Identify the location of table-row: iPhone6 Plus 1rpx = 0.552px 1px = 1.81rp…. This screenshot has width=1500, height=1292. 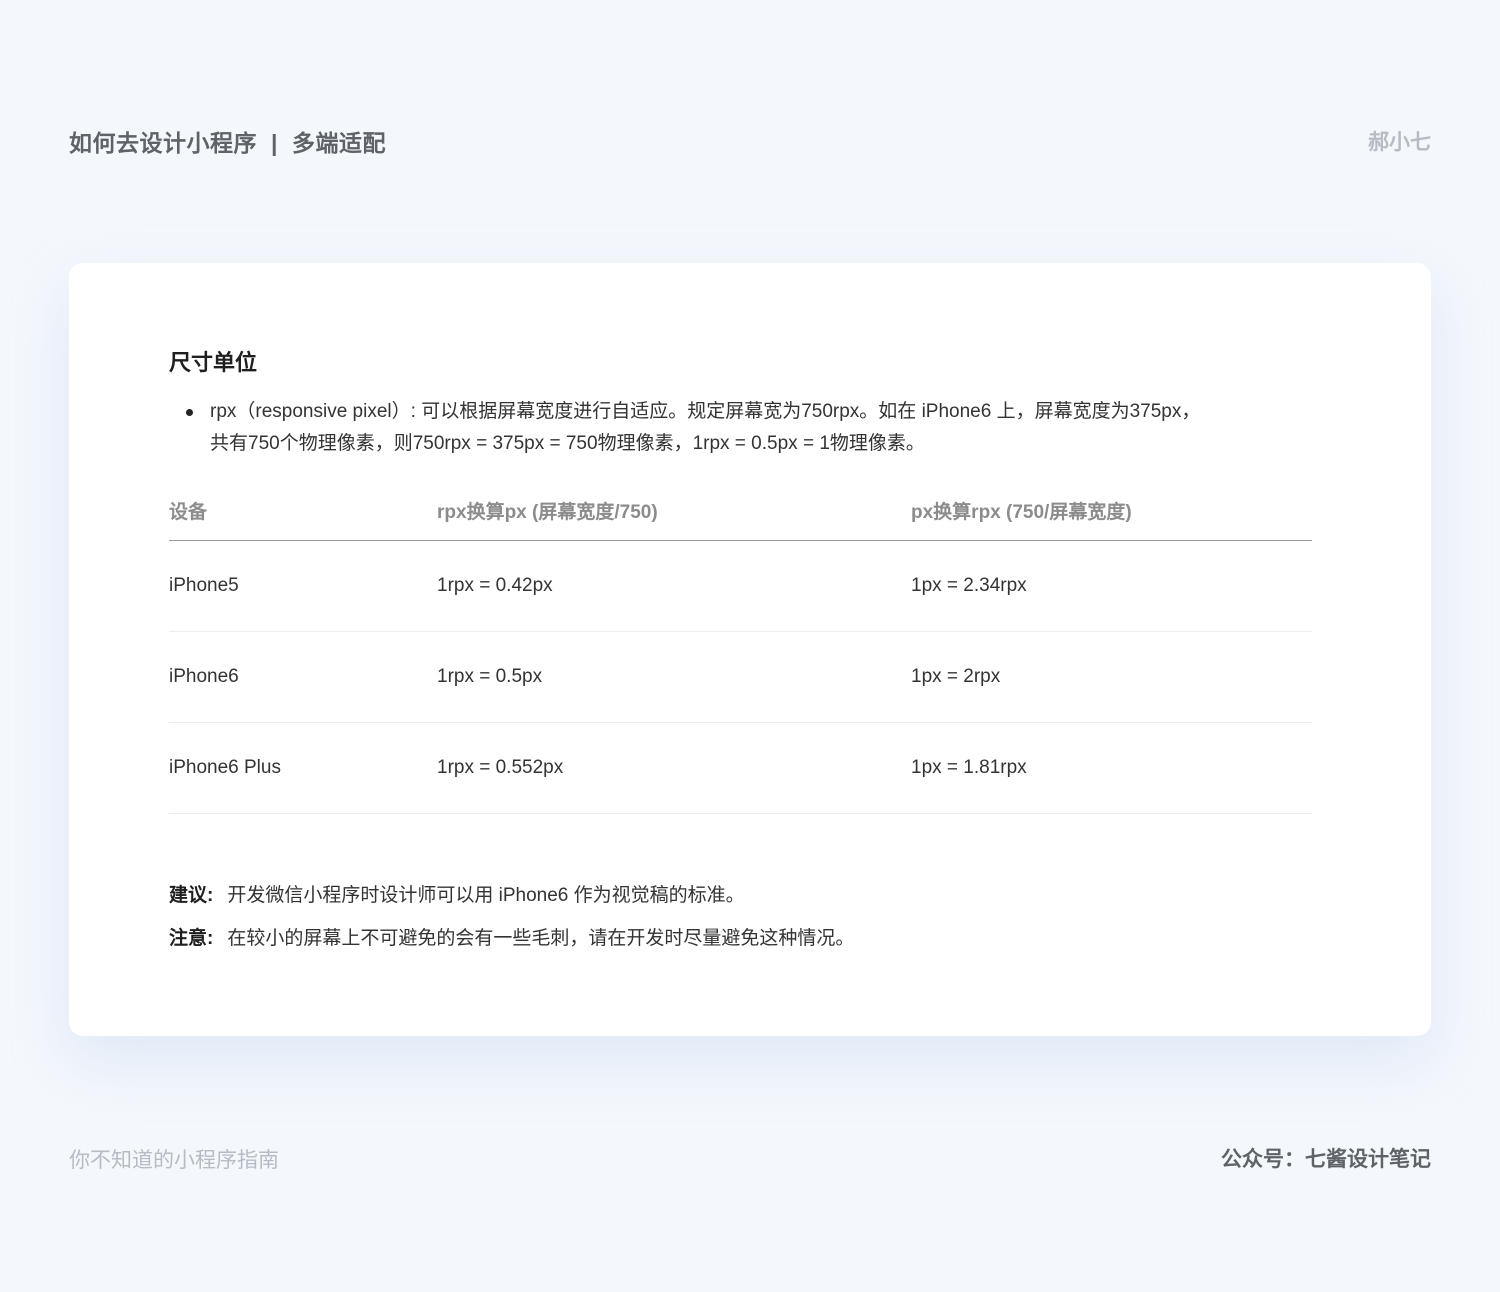
(740, 768).